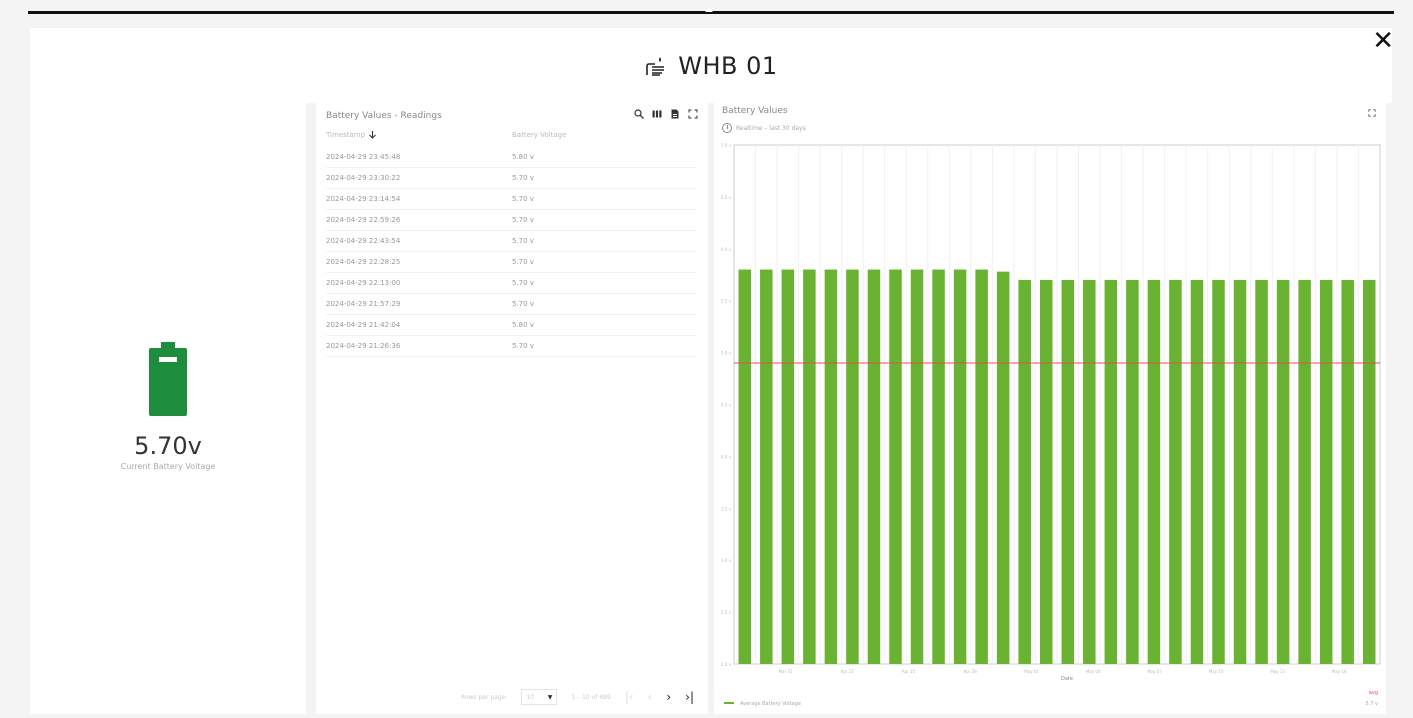 Image resolution: width=1413 pixels, height=718 pixels. Describe the element at coordinates (655, 66) in the screenshot. I see `hand-wash-icon` at that location.